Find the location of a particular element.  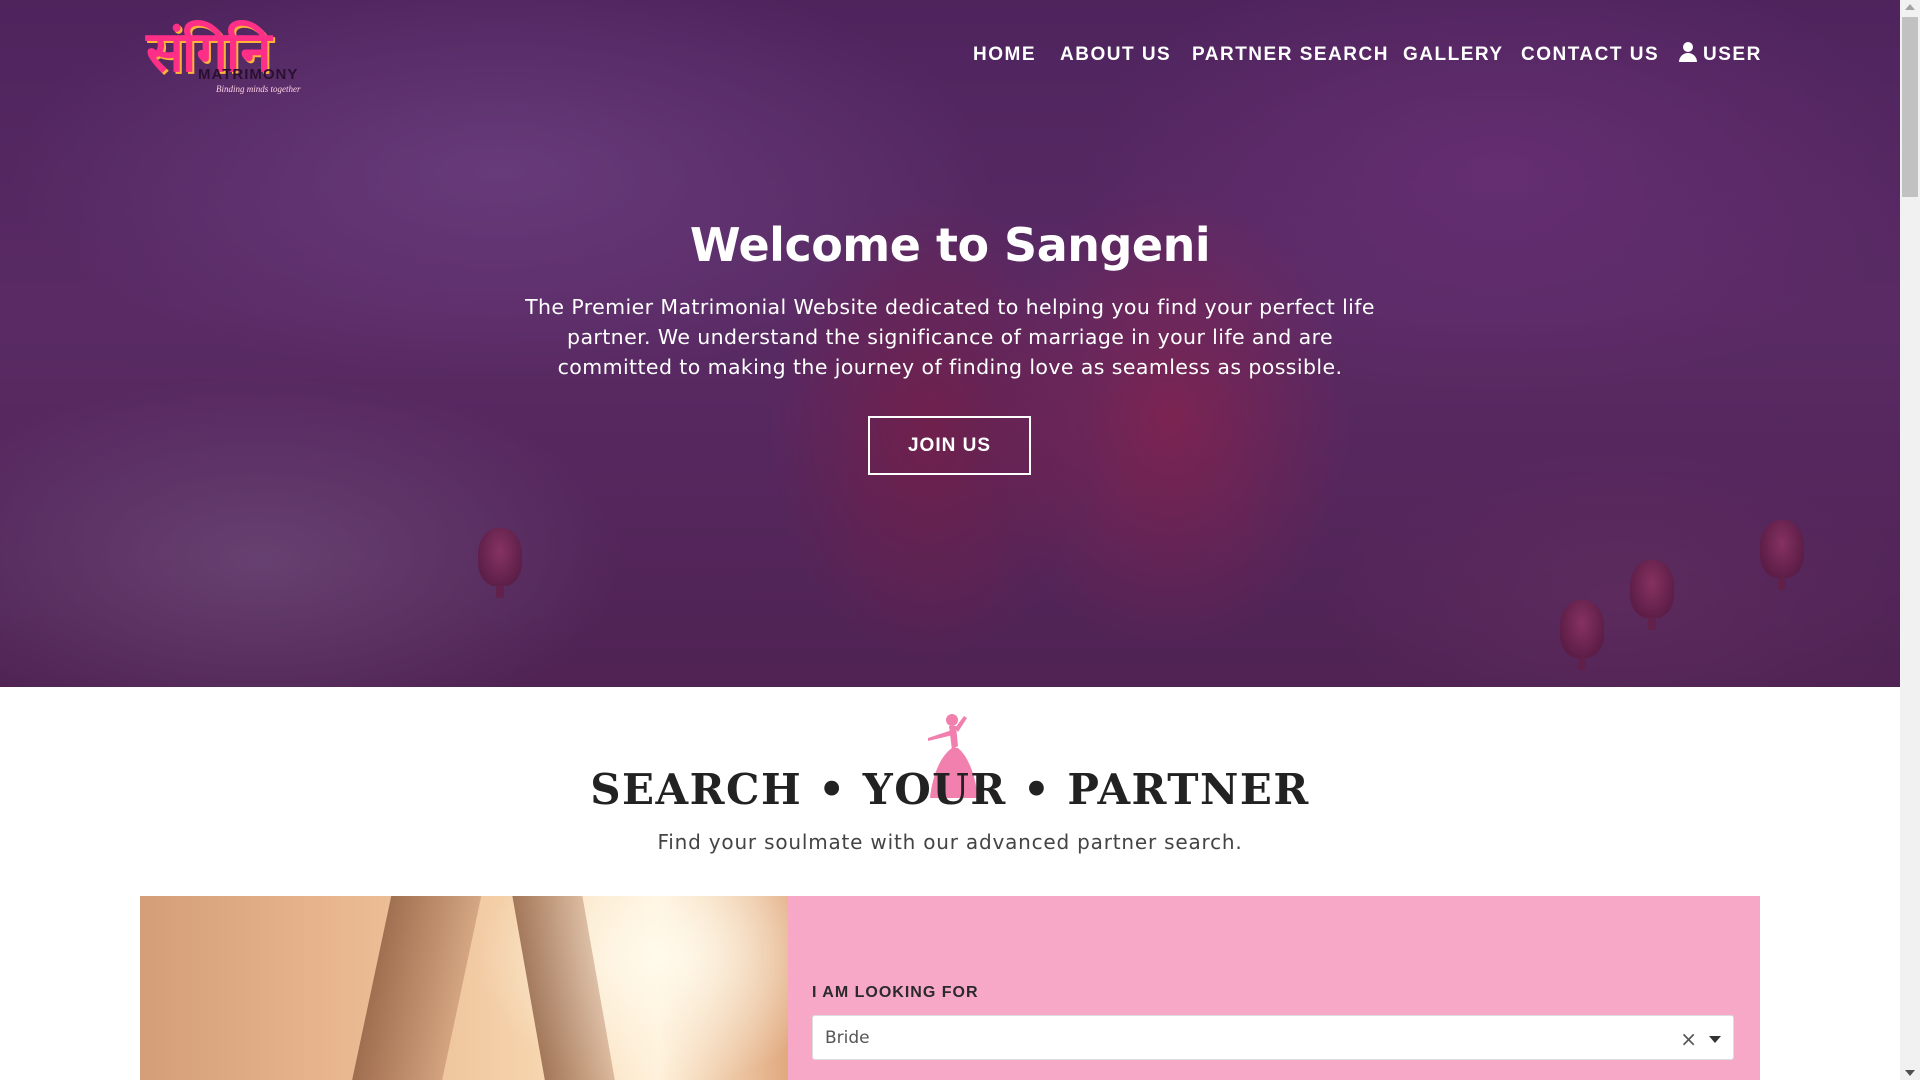

logo-subtitle: MATRIMONY is located at coordinates (248, 74).